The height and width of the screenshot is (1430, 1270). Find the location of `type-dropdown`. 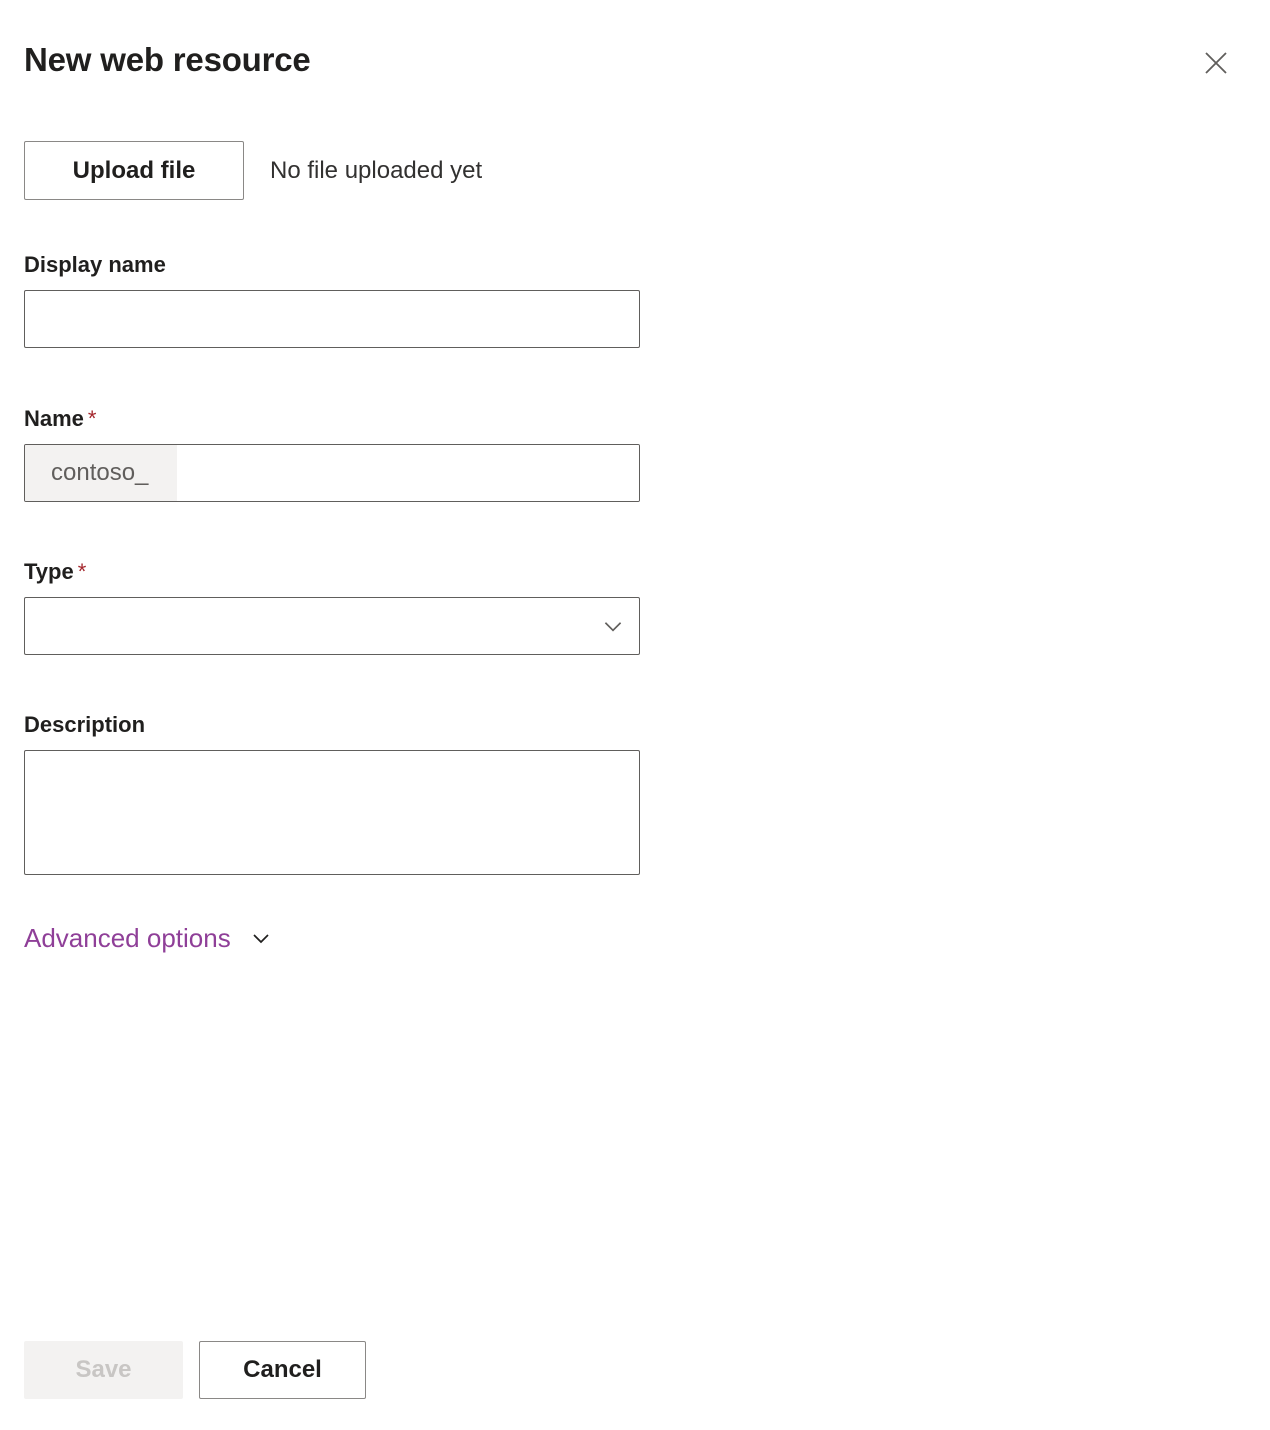

type-dropdown is located at coordinates (332, 626).